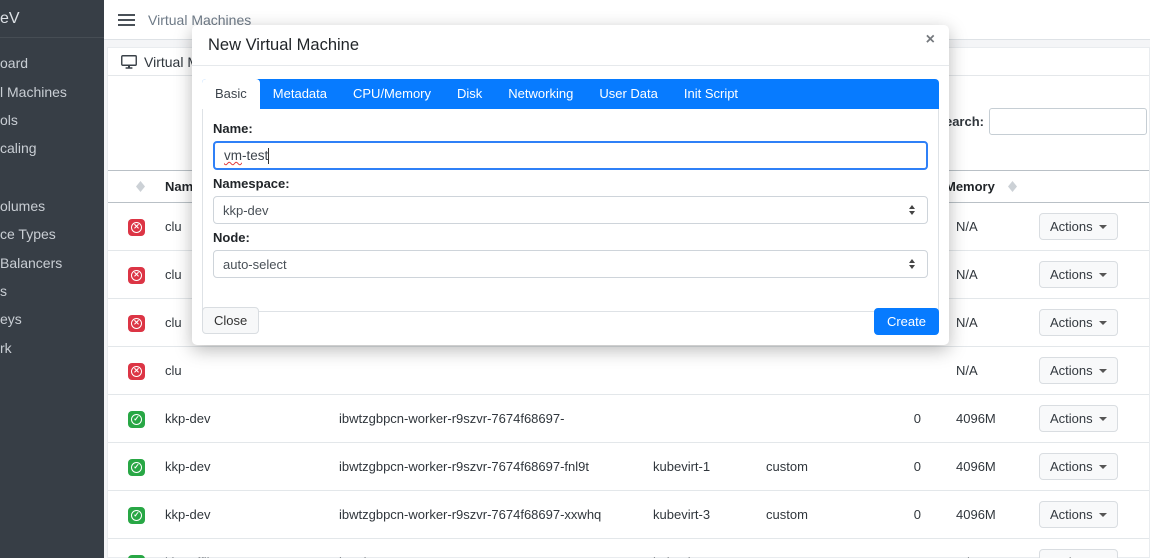 The height and width of the screenshot is (558, 1150). I want to click on cell-cpus, so click(912, 370).